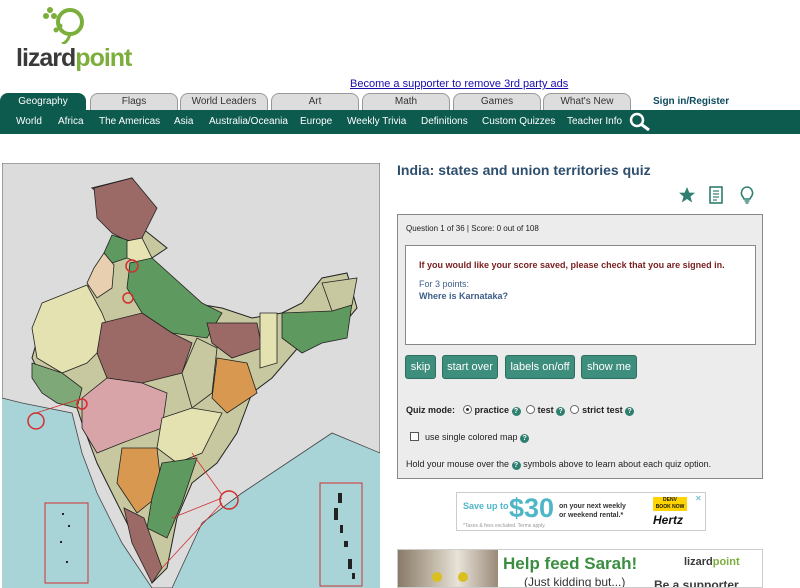 The image size is (800, 588). What do you see at coordinates (712, 562) in the screenshot?
I see `banner-logo: lizardpoint` at bounding box center [712, 562].